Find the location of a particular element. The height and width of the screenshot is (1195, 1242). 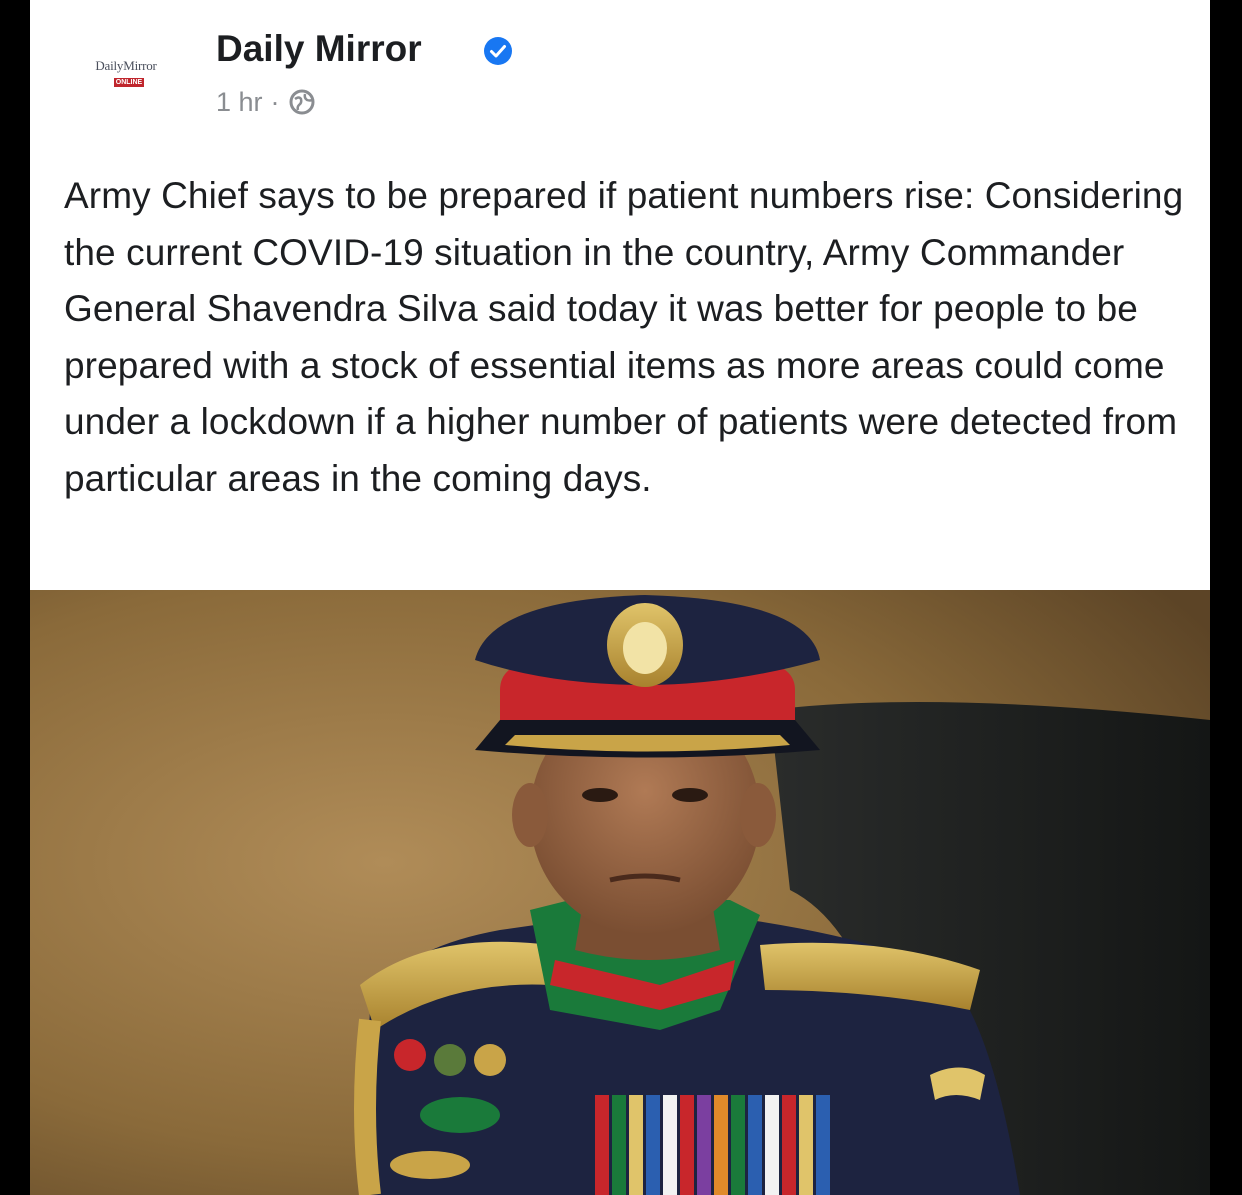

post-header: DailyMirror ONLINE Daily Mirror 1 hr · is located at coordinates (620, 75).